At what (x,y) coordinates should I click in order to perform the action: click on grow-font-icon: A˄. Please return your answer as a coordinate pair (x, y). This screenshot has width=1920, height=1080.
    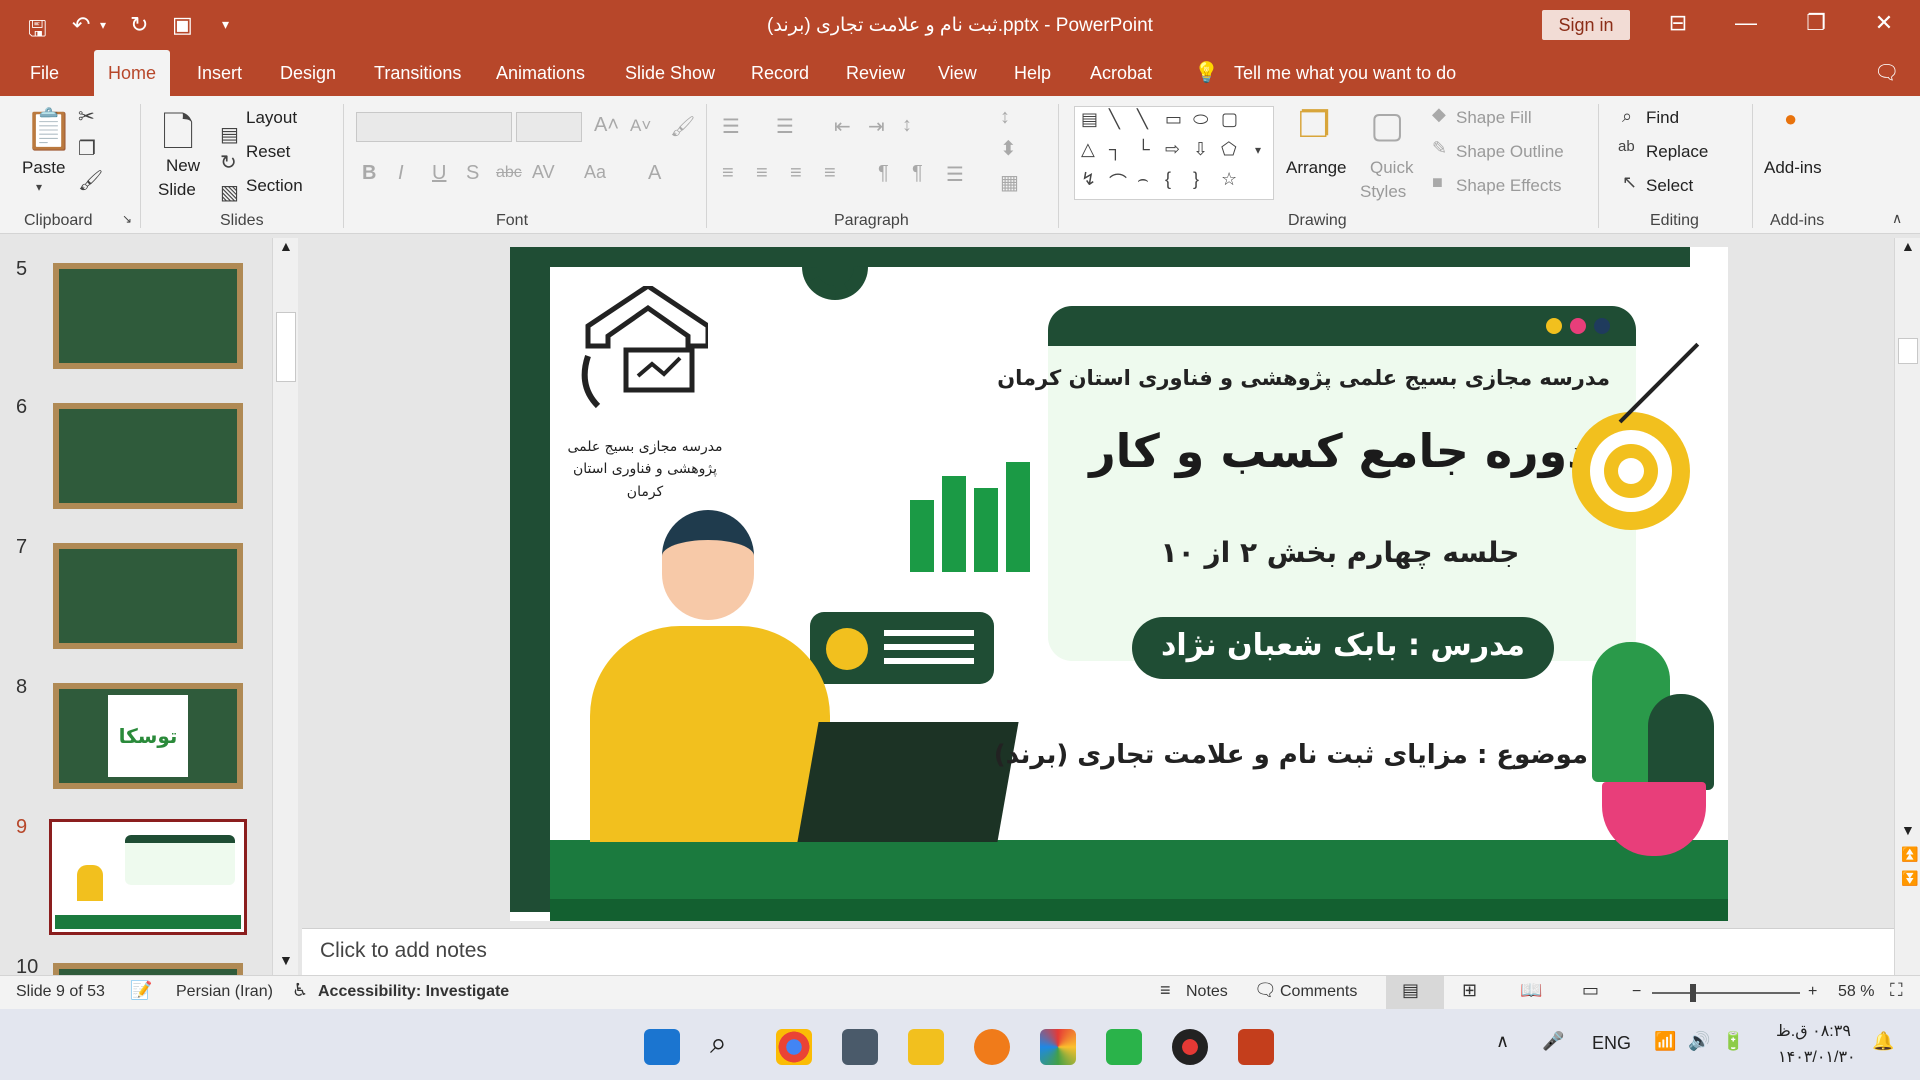
    Looking at the image, I should click on (606, 125).